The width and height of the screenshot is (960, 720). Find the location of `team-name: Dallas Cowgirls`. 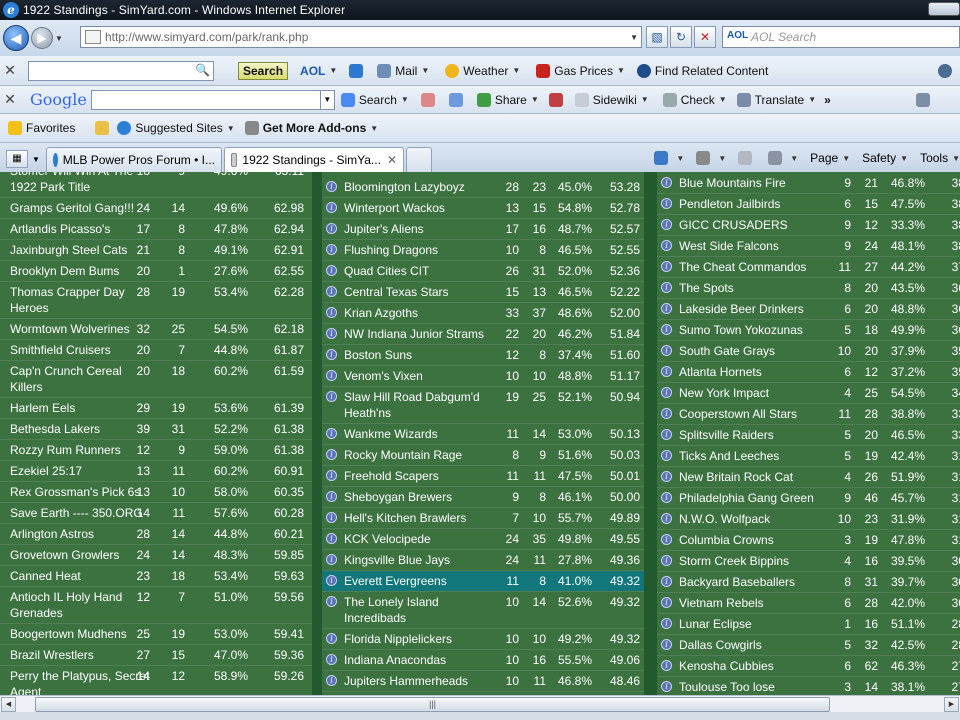

team-name: Dallas Cowgirls is located at coordinates (742, 645).